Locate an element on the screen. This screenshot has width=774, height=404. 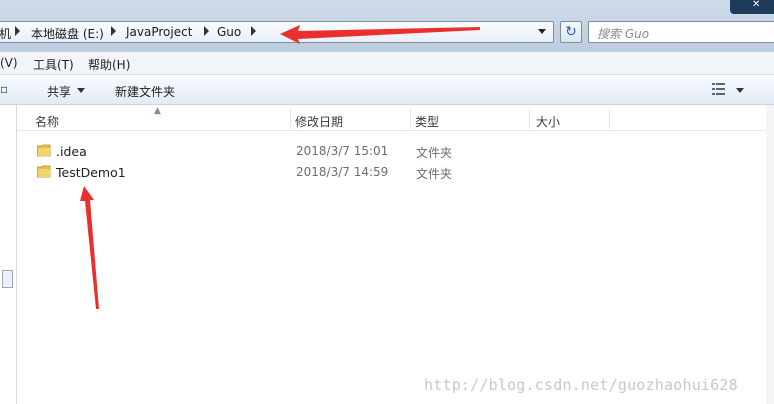
close-icon: ✕ is located at coordinates (756, 5).